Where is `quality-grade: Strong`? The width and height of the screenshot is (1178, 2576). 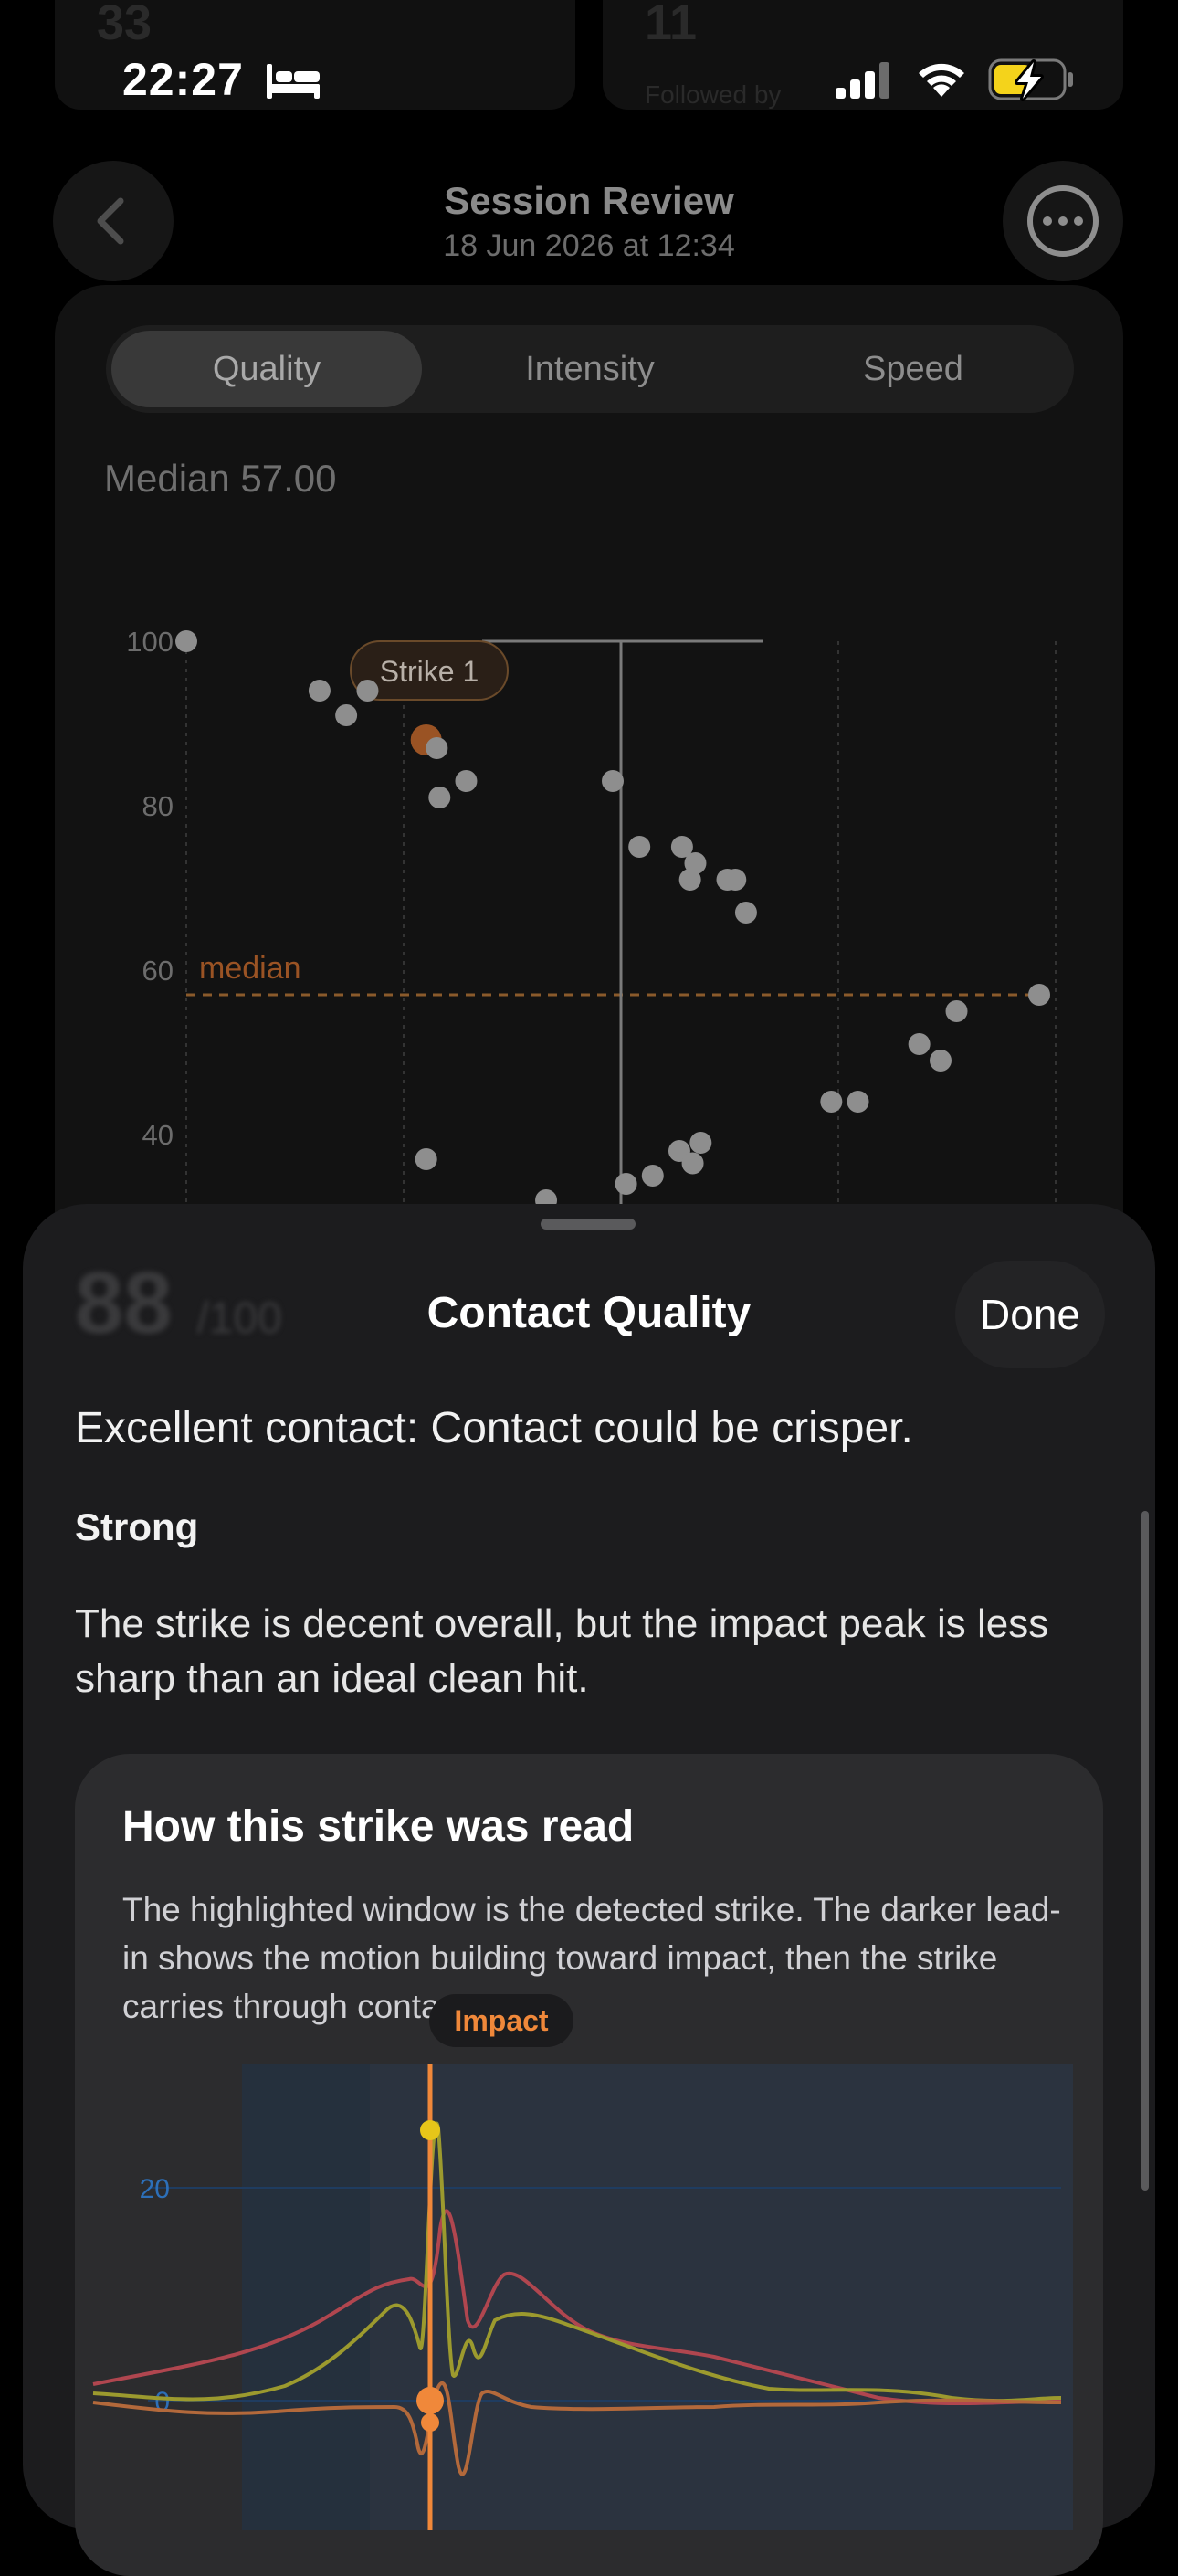
quality-grade: Strong is located at coordinates (137, 1526).